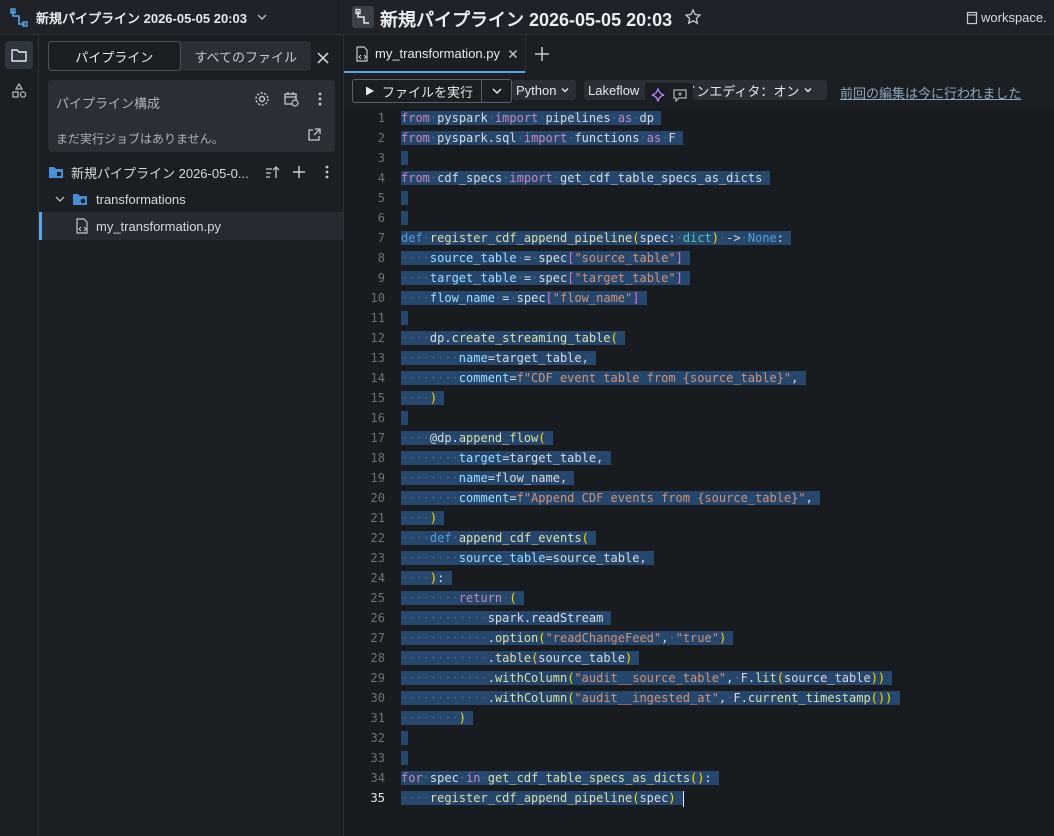 Image resolution: width=1054 pixels, height=836 pixels. Describe the element at coordinates (299, 172) in the screenshot. I see `add-icon` at that location.